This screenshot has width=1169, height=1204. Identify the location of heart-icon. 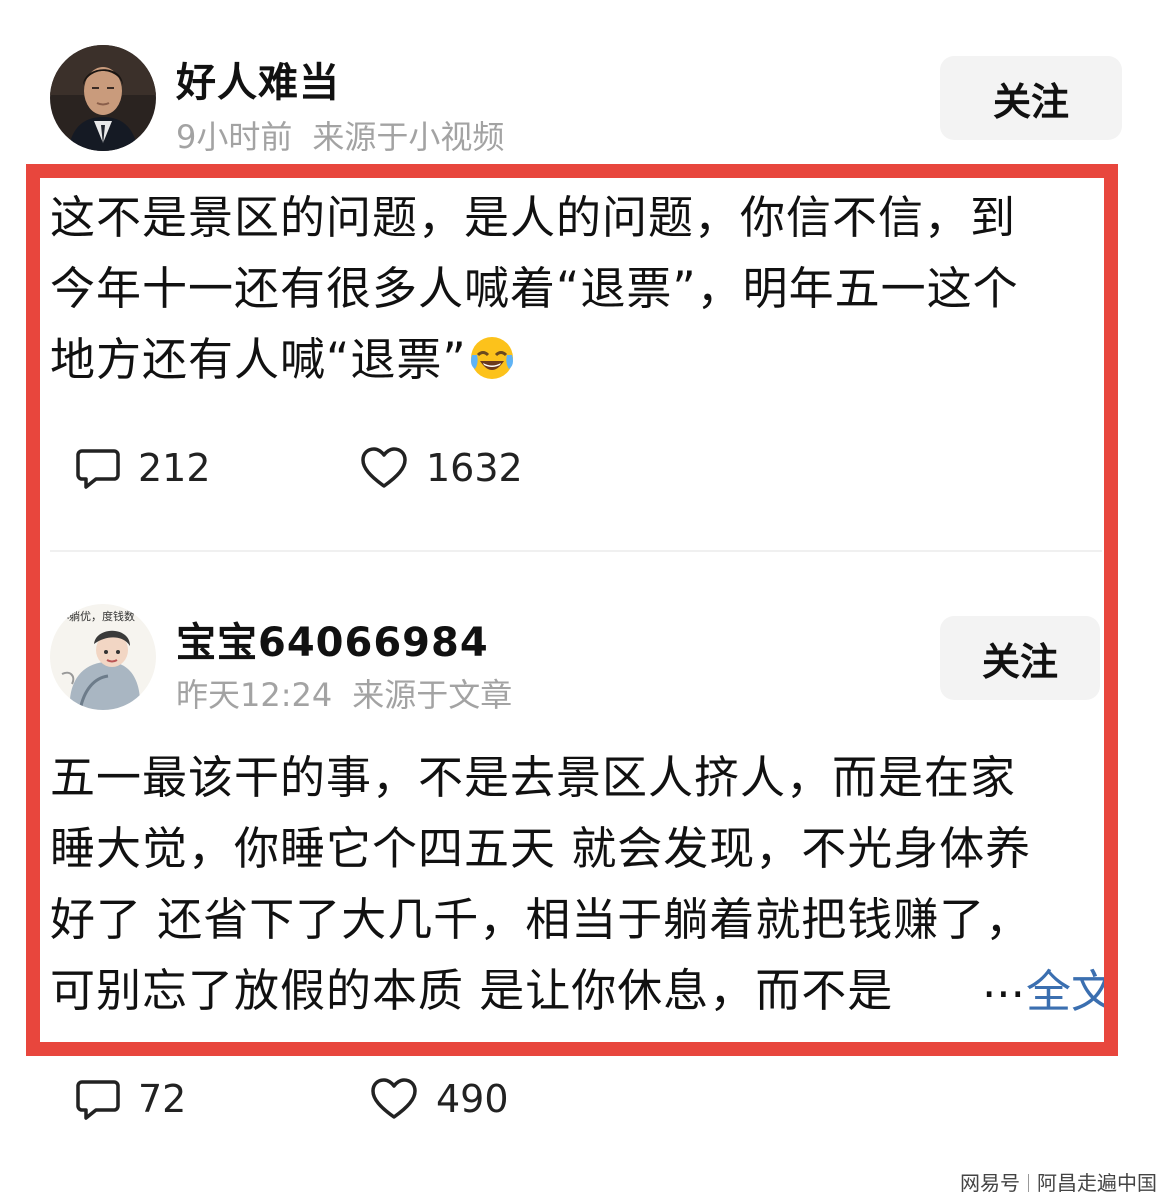
(394, 1098).